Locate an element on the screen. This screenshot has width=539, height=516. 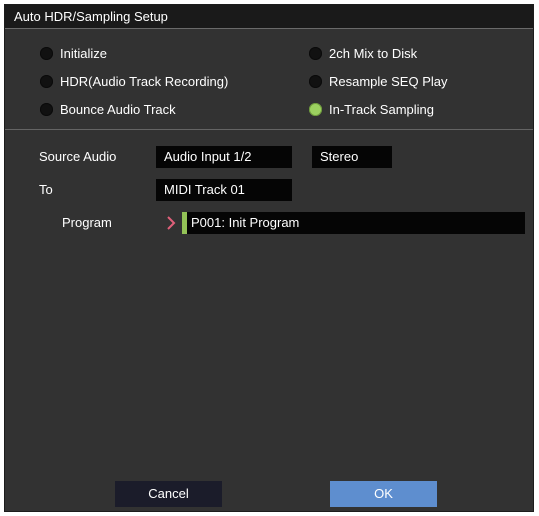
channel-mode-field: Stereo is located at coordinates (352, 157).